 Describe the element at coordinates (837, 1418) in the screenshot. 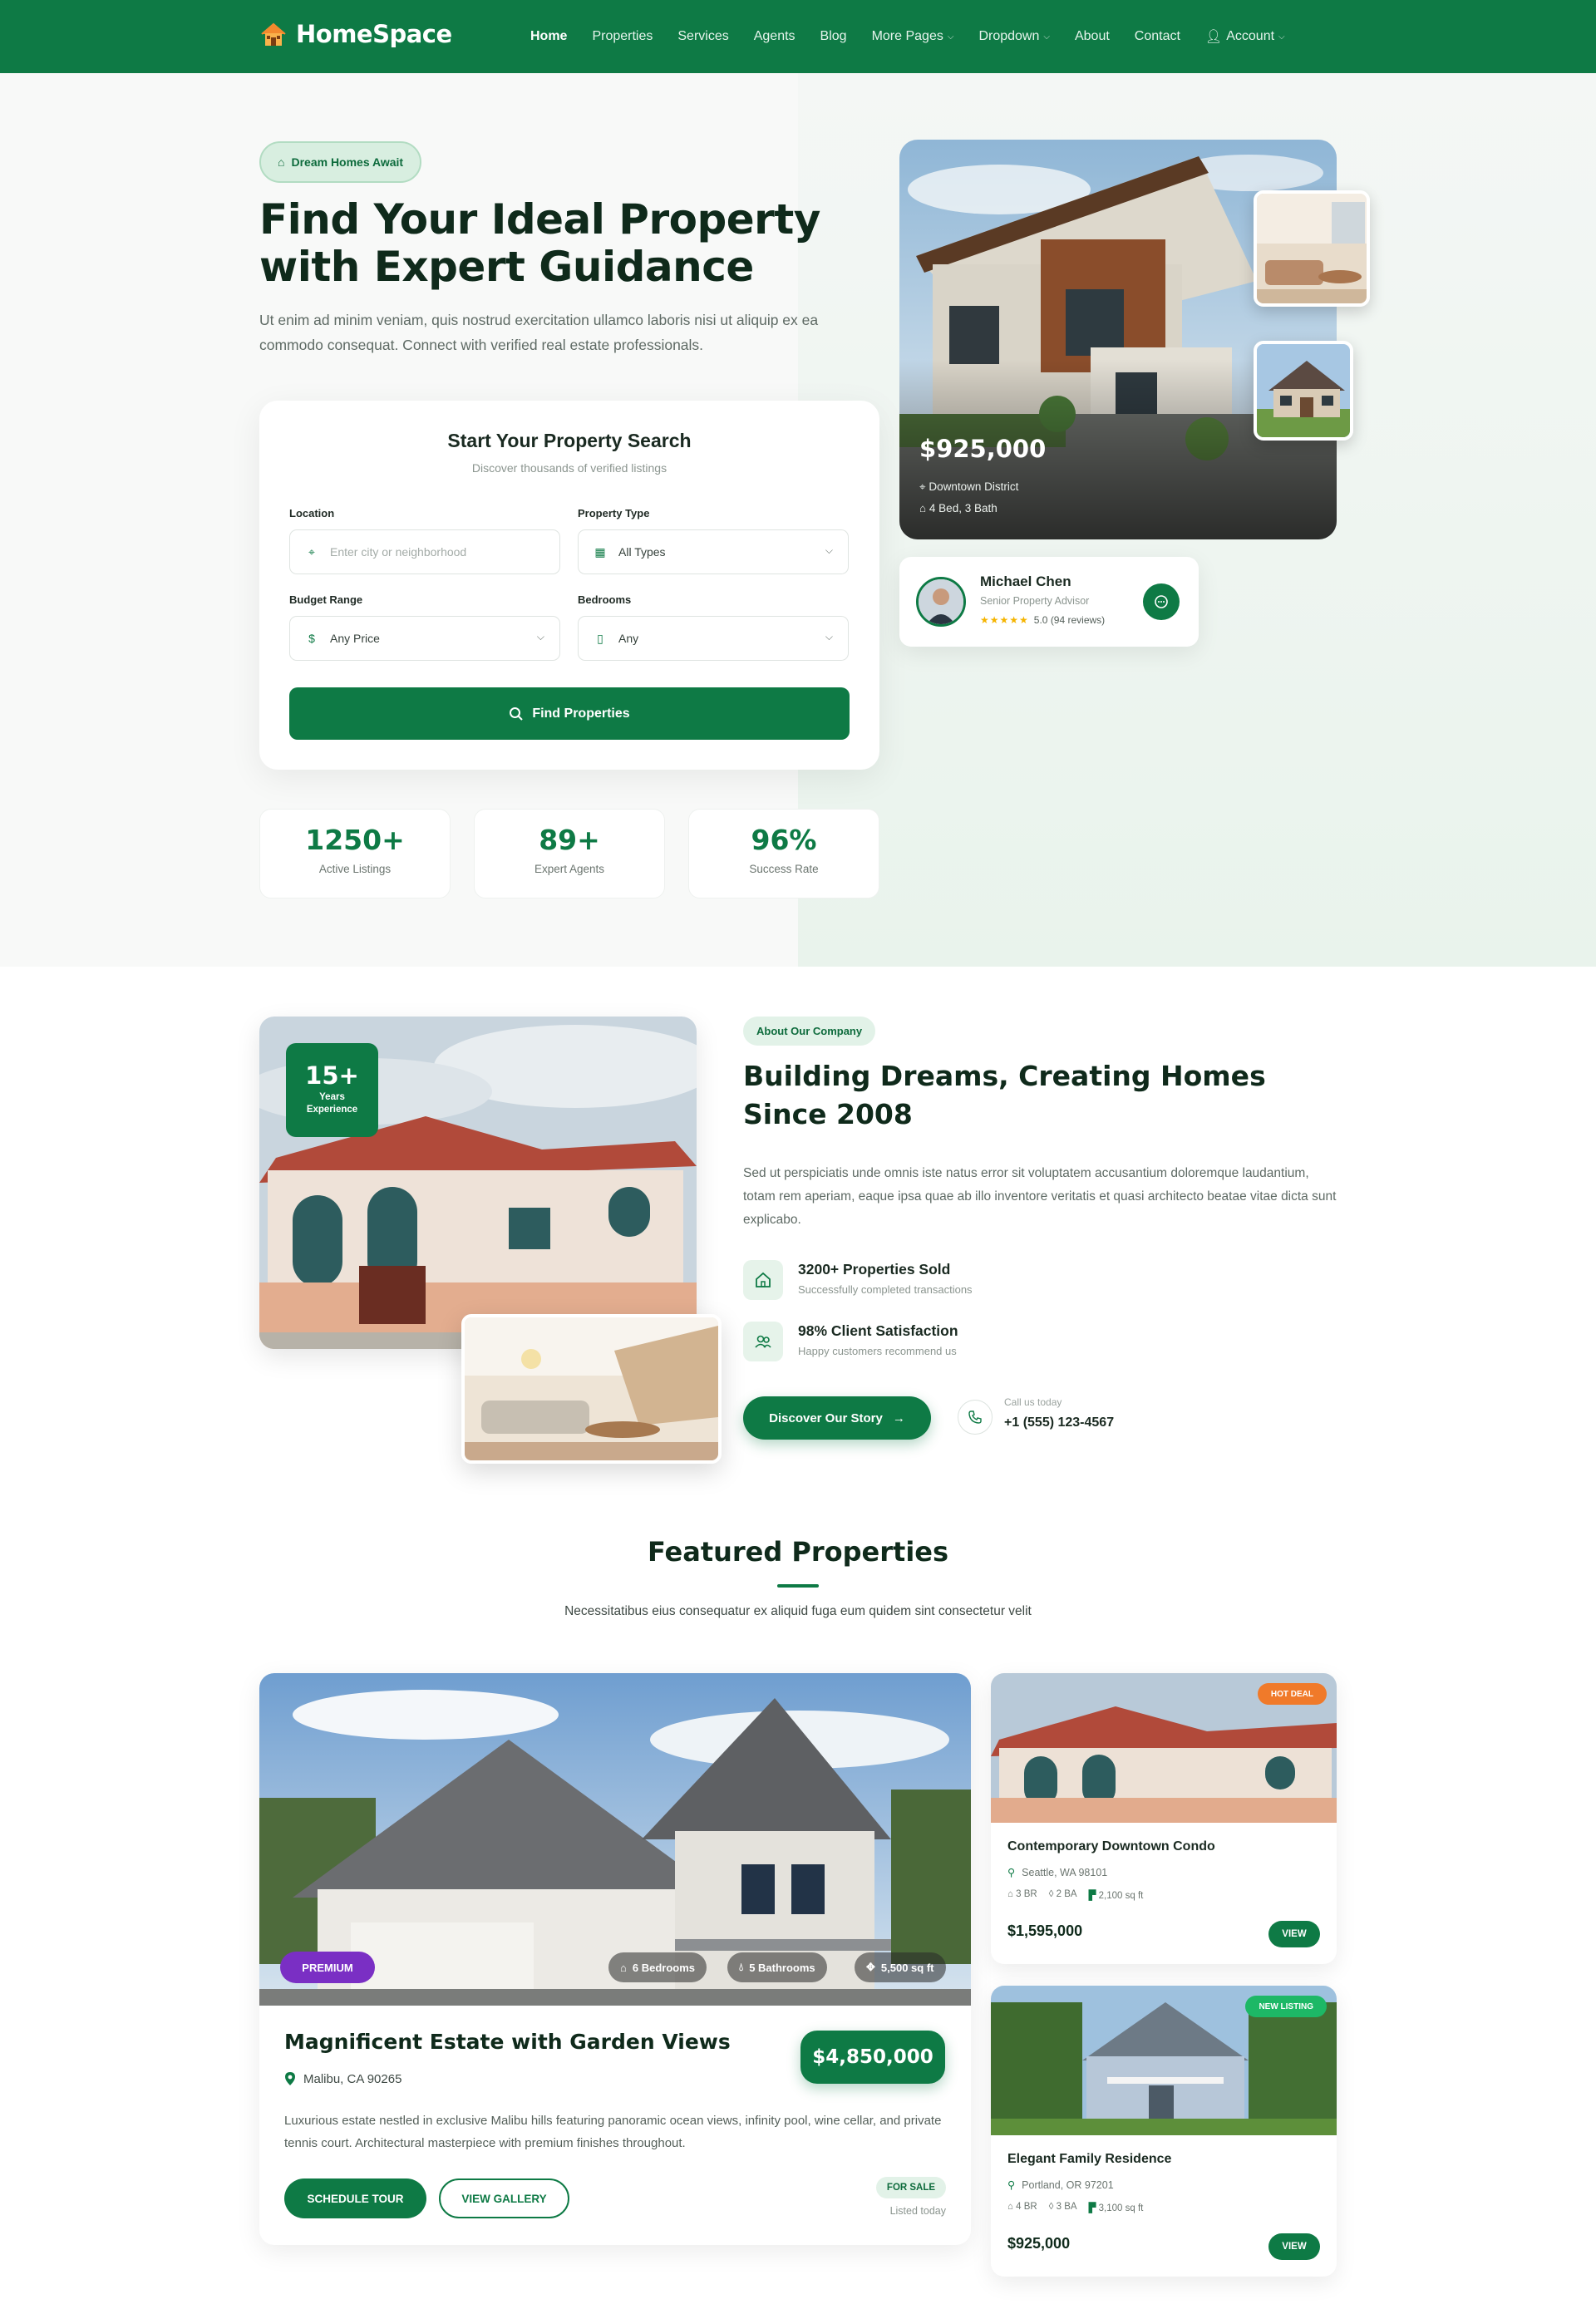

I see `discover-story-button: Discover Our Story →` at that location.